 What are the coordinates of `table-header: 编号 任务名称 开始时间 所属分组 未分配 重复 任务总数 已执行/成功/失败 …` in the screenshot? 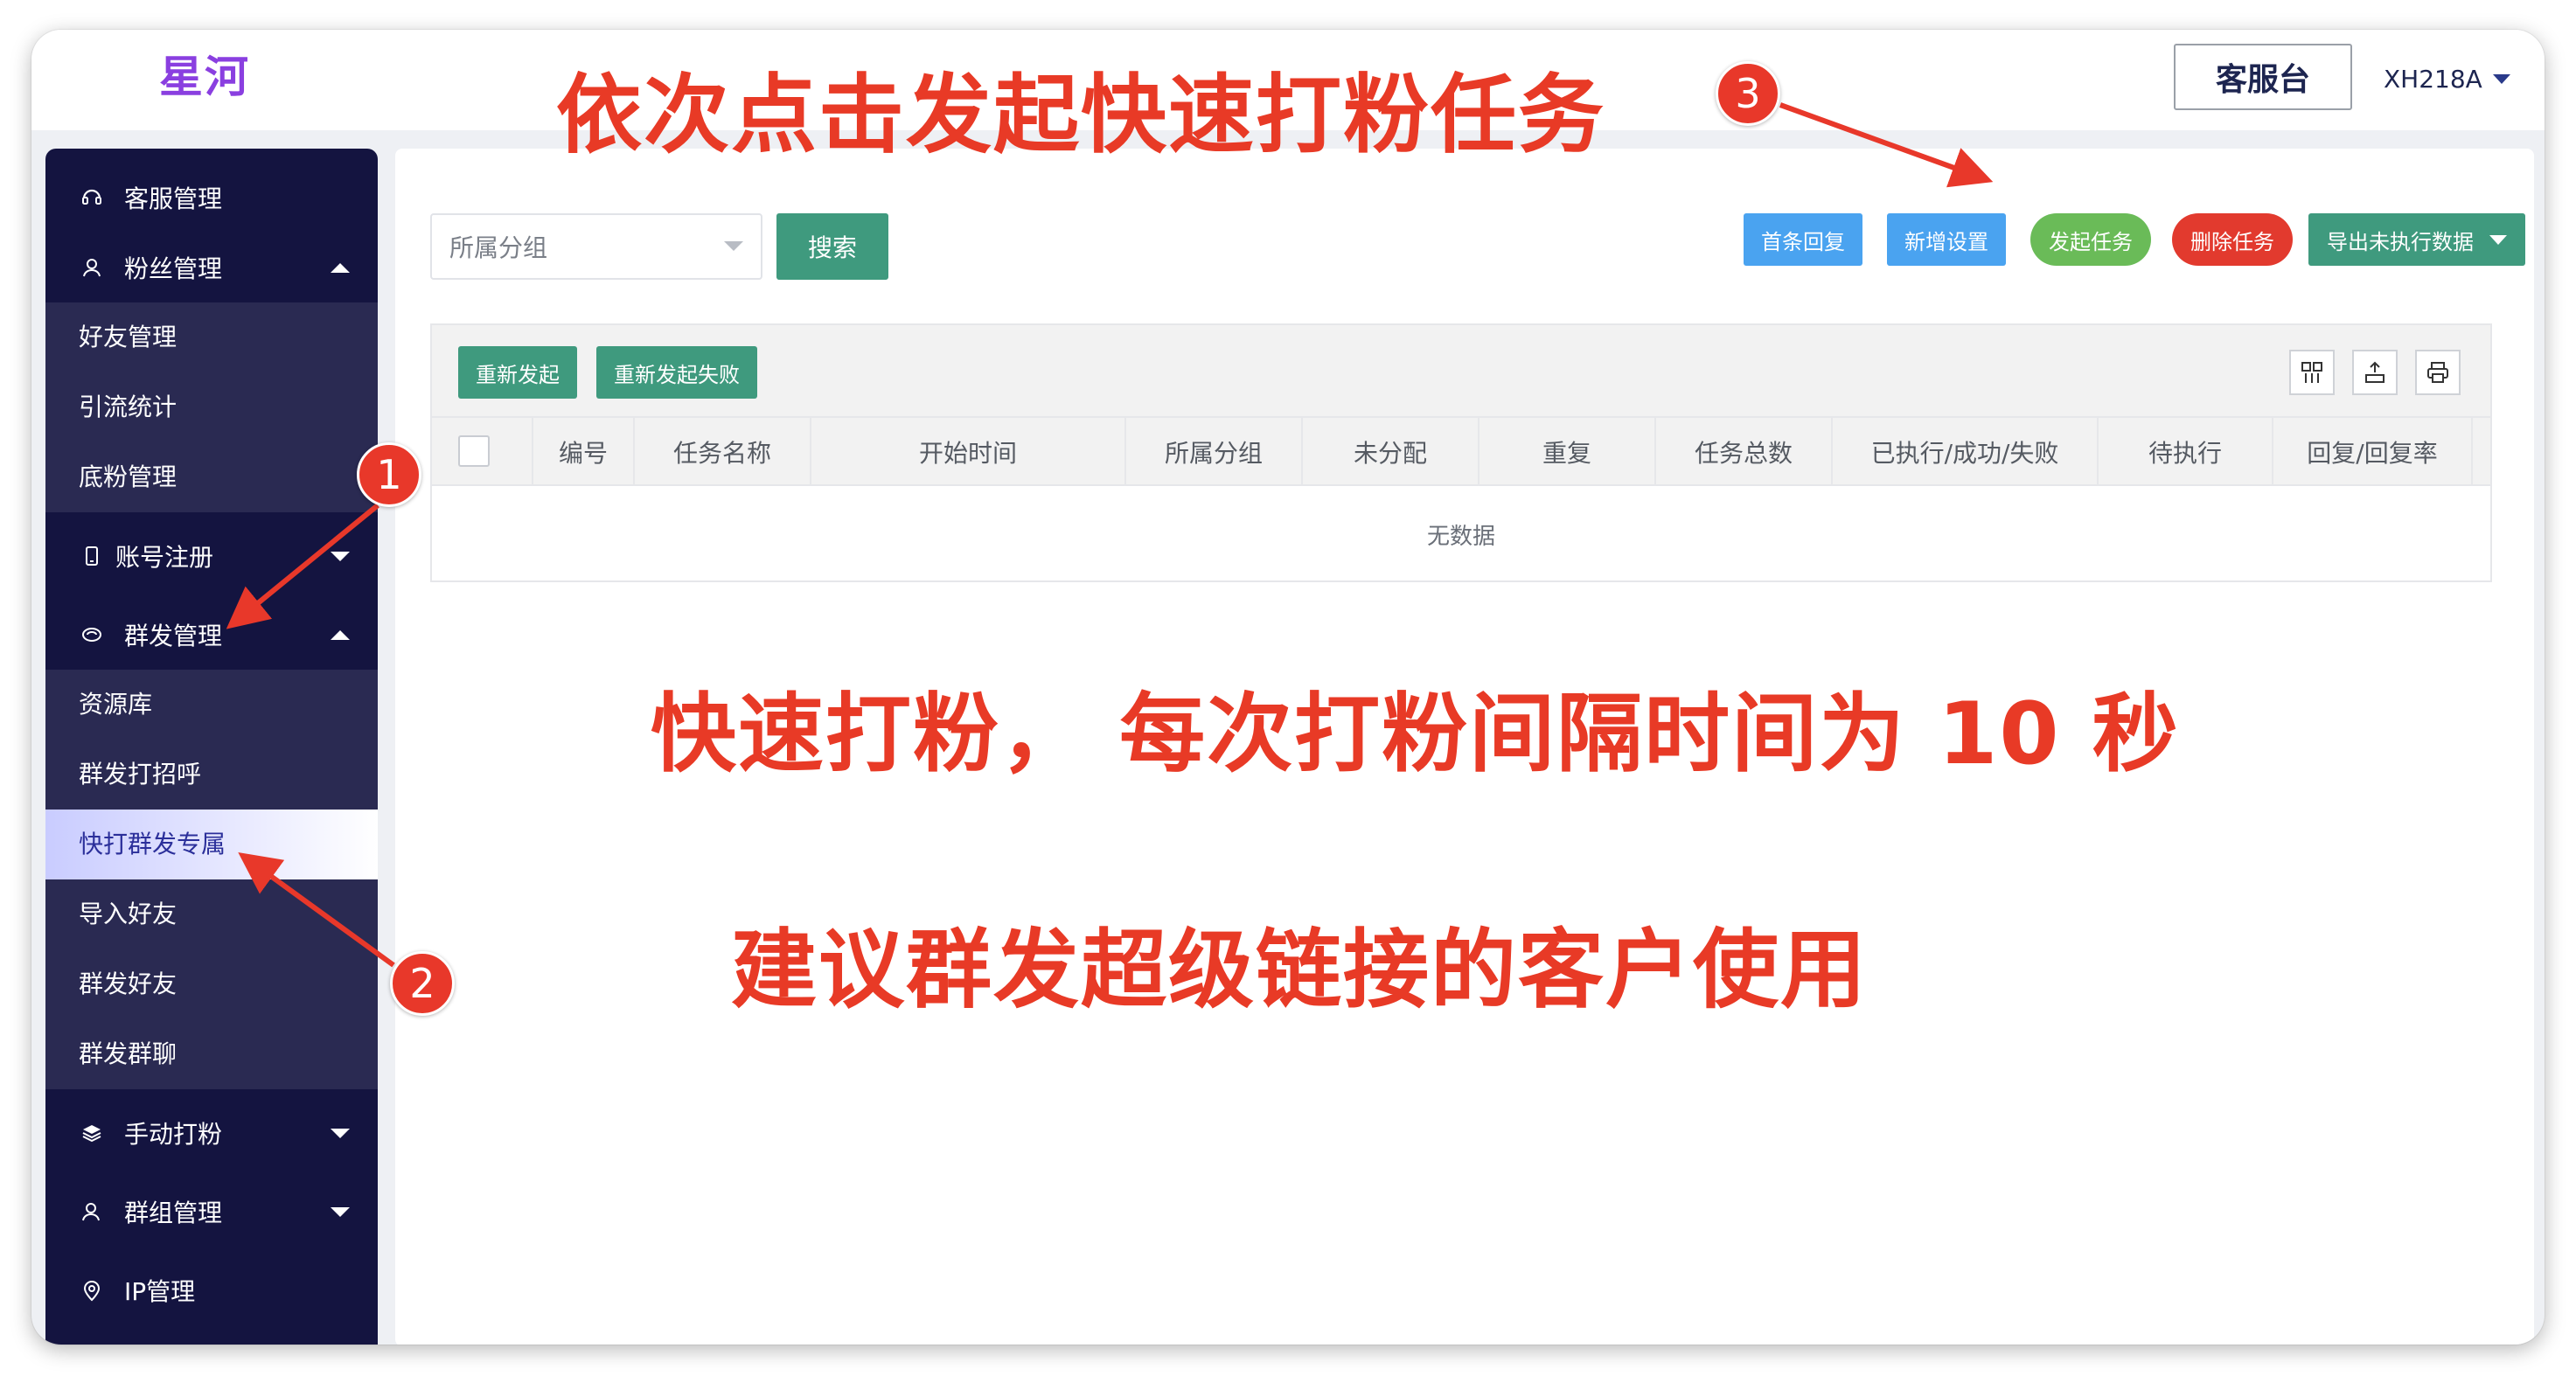 It's located at (1461, 452).